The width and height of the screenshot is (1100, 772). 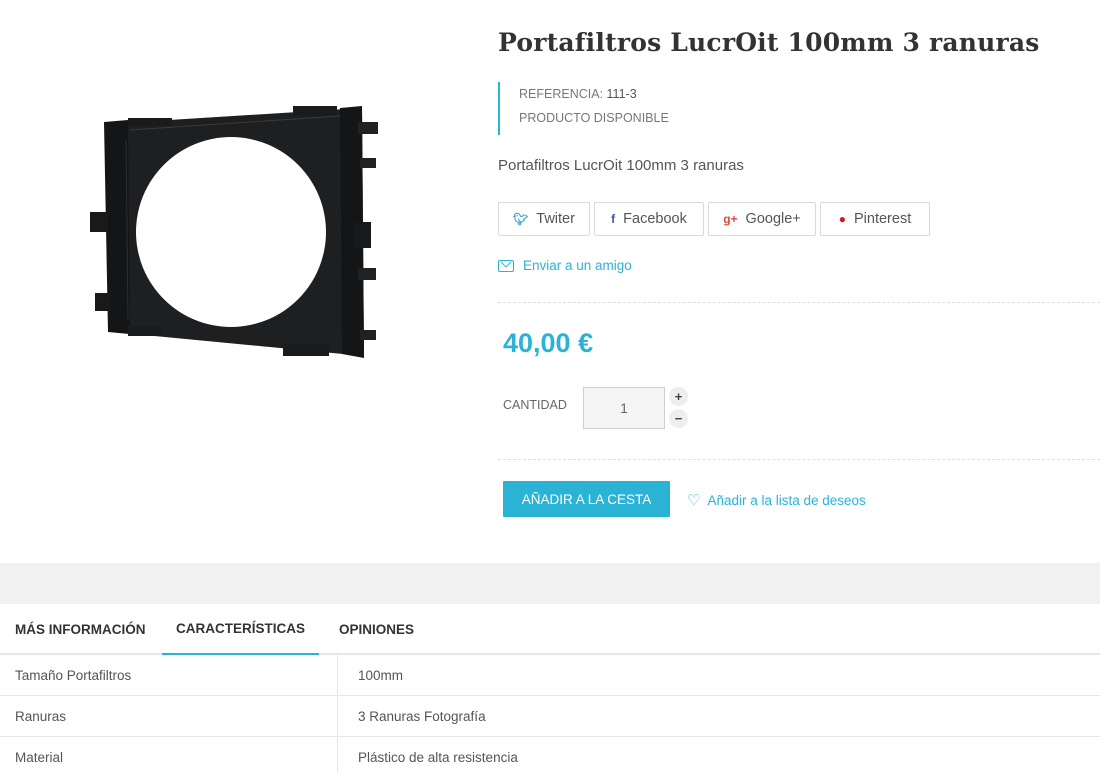 What do you see at coordinates (621, 165) in the screenshot?
I see `short-description: Portafiltros LucrOit 100mm 3 ranuras` at bounding box center [621, 165].